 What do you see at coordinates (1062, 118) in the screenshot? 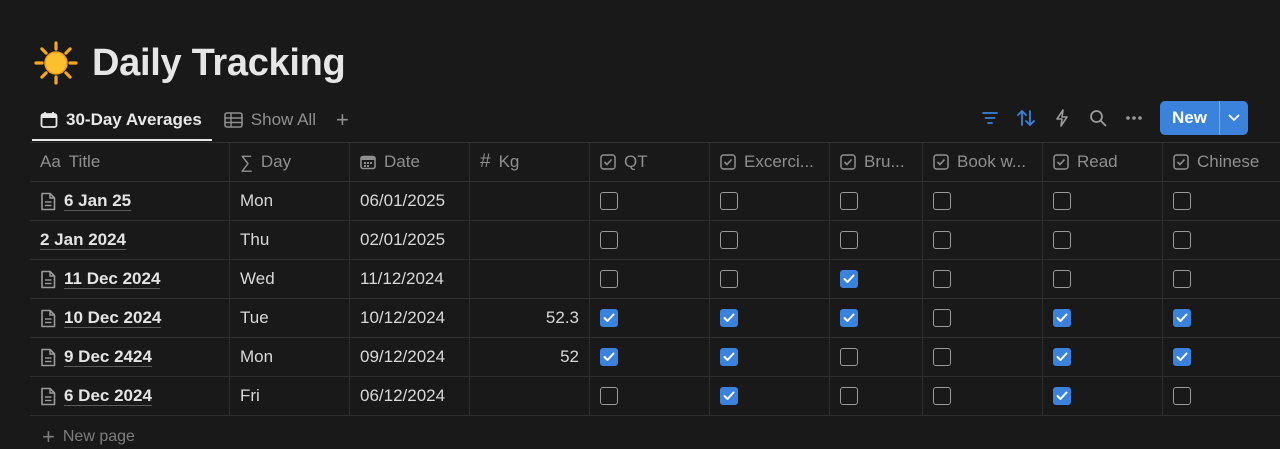
I see `automation-lightning-icon` at bounding box center [1062, 118].